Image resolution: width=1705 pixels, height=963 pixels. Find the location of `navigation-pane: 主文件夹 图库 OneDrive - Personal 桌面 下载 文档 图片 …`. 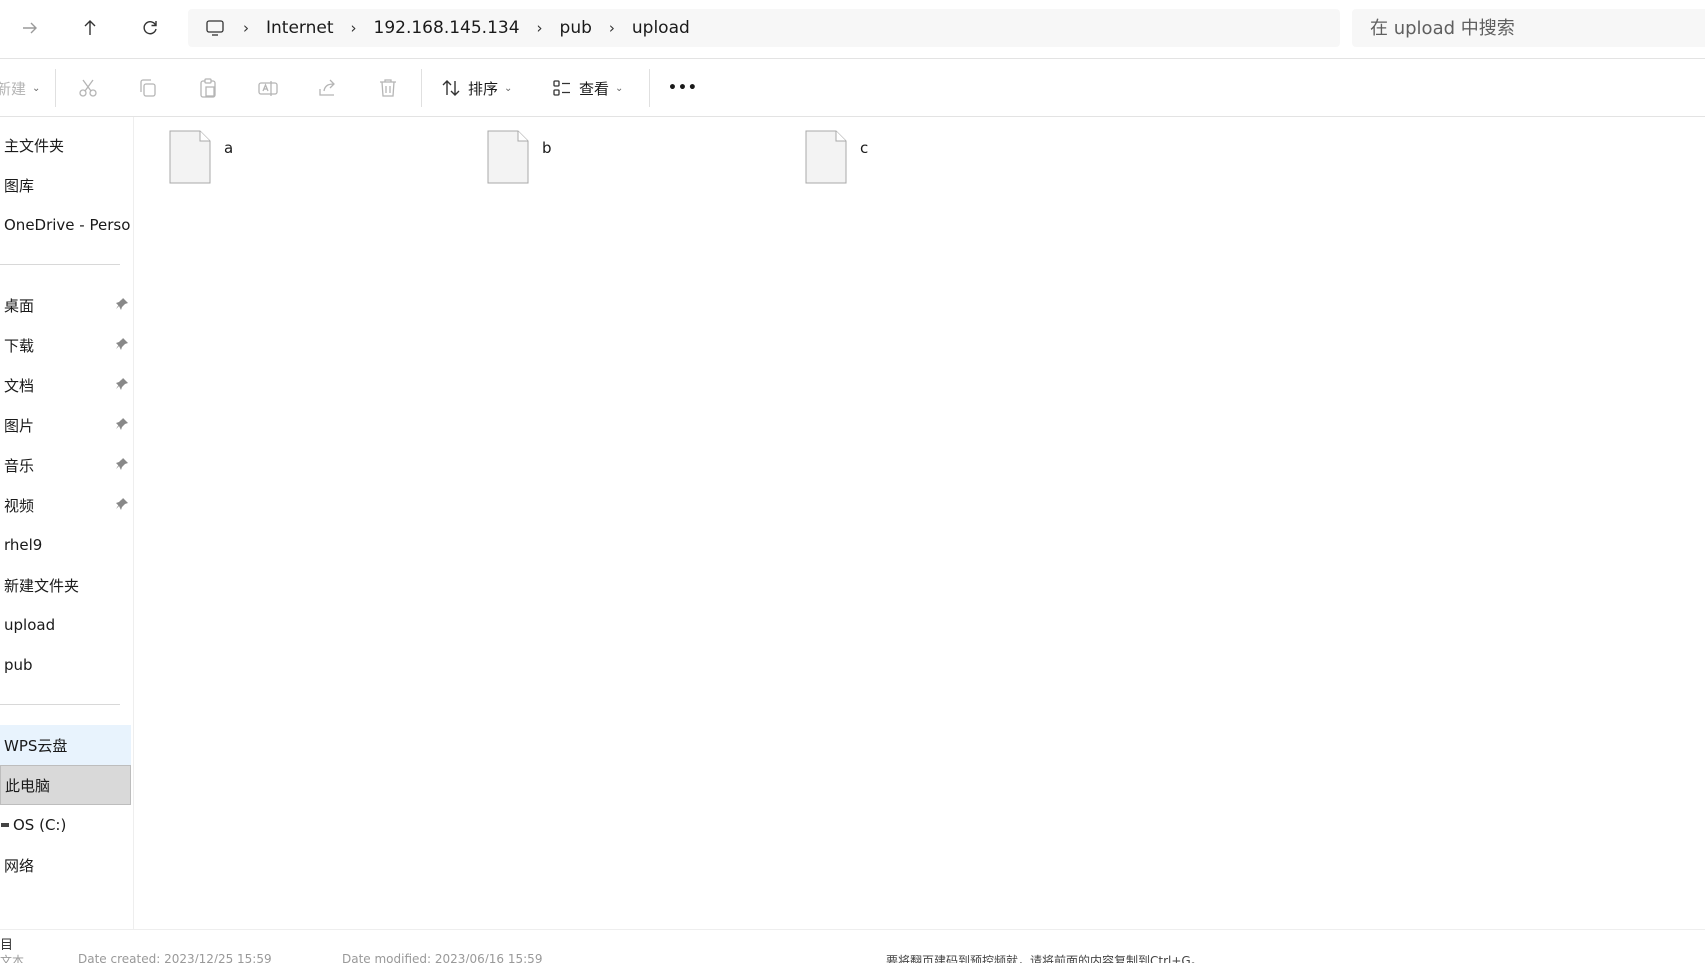

navigation-pane: 主文件夹 图库 OneDrive - Personal 桌面 下载 文档 图片 … is located at coordinates (67, 523).